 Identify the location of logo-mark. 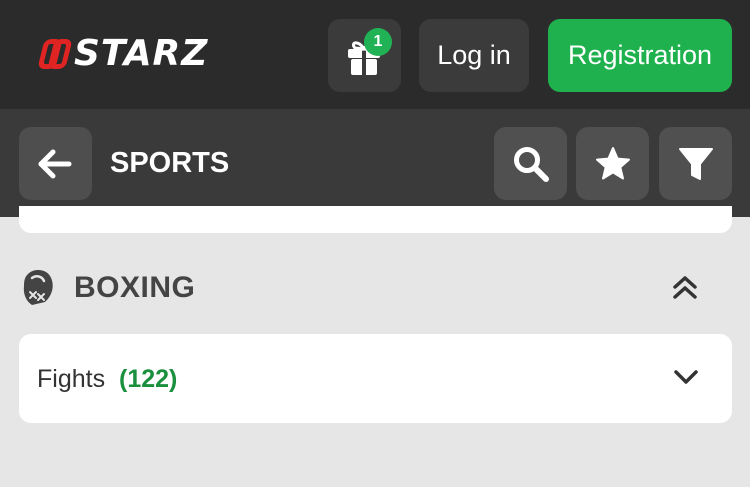
(55, 54).